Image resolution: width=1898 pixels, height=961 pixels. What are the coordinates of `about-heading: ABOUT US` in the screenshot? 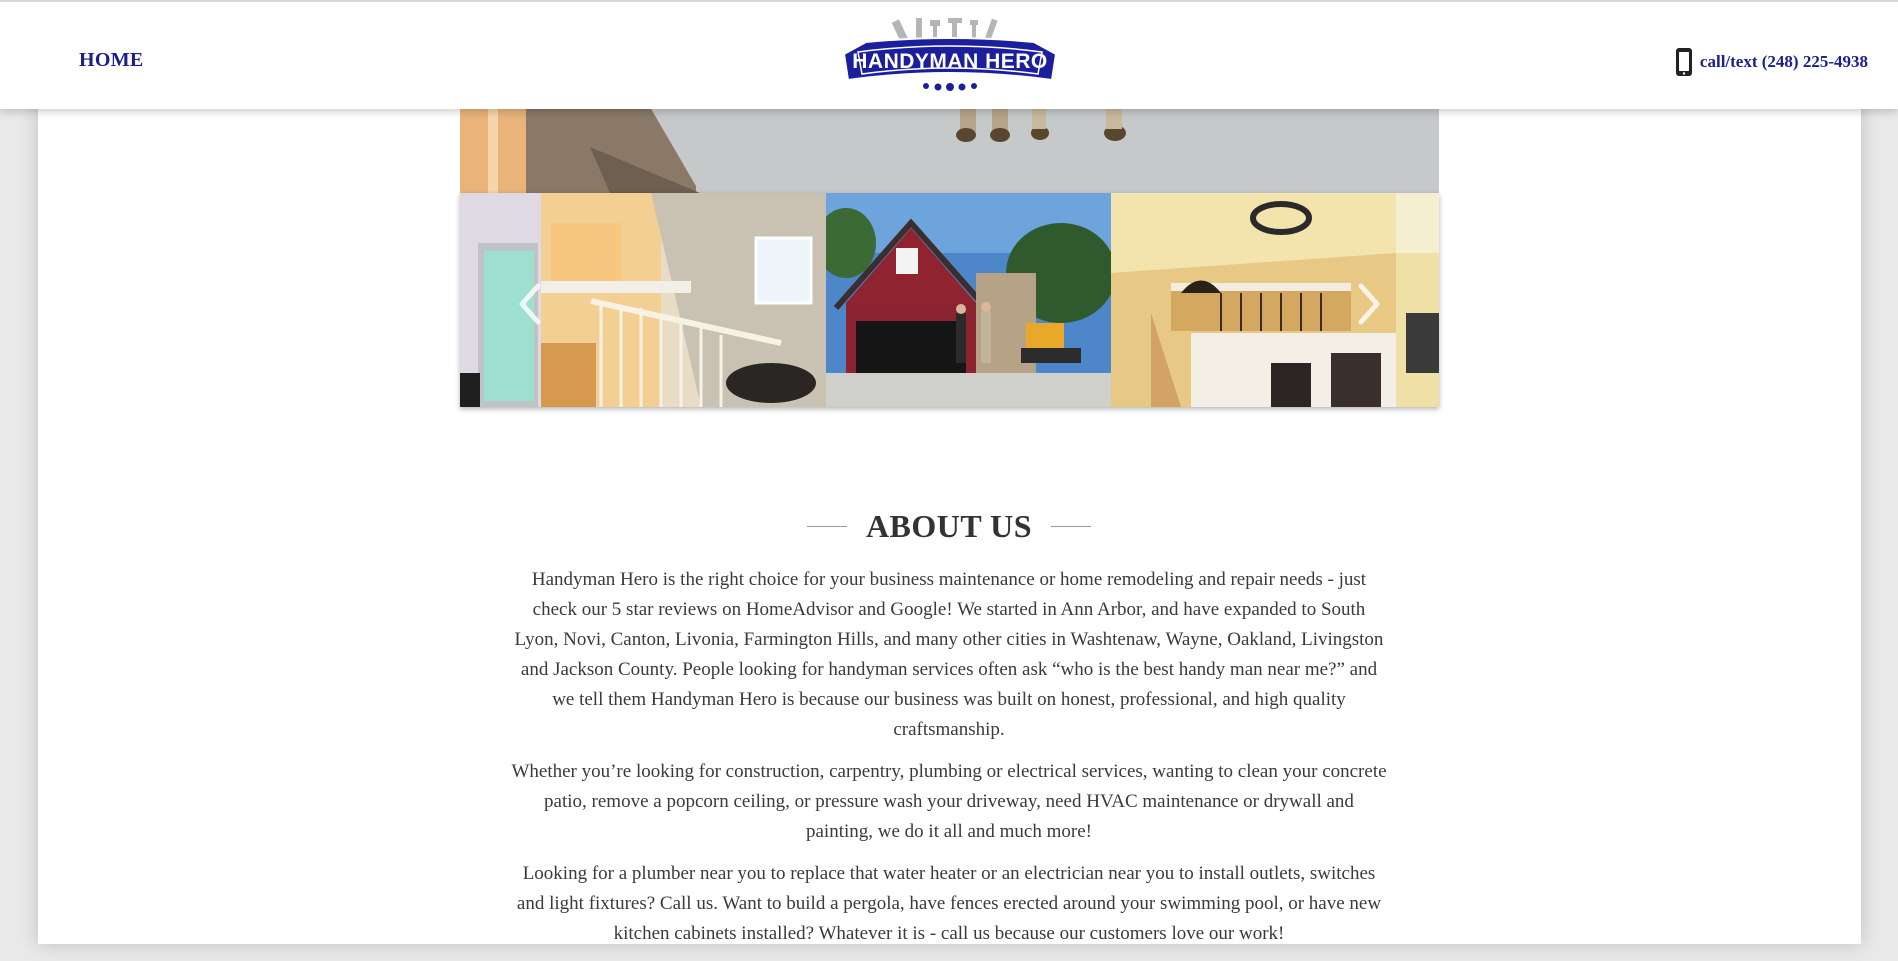 It's located at (949, 526).